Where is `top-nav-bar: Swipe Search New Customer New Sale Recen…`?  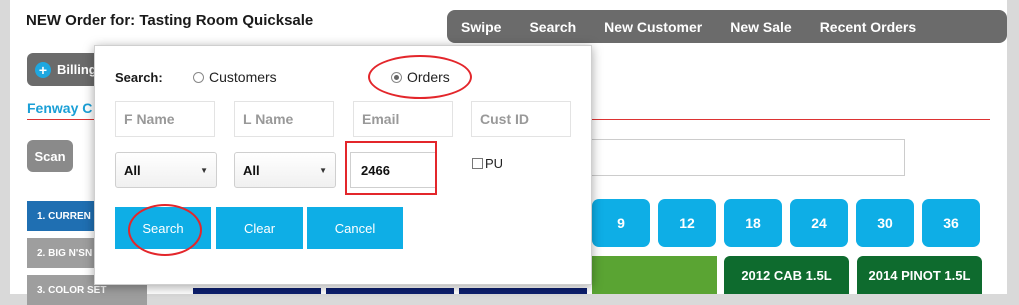
top-nav-bar: Swipe Search New Customer New Sale Recen… is located at coordinates (727, 26).